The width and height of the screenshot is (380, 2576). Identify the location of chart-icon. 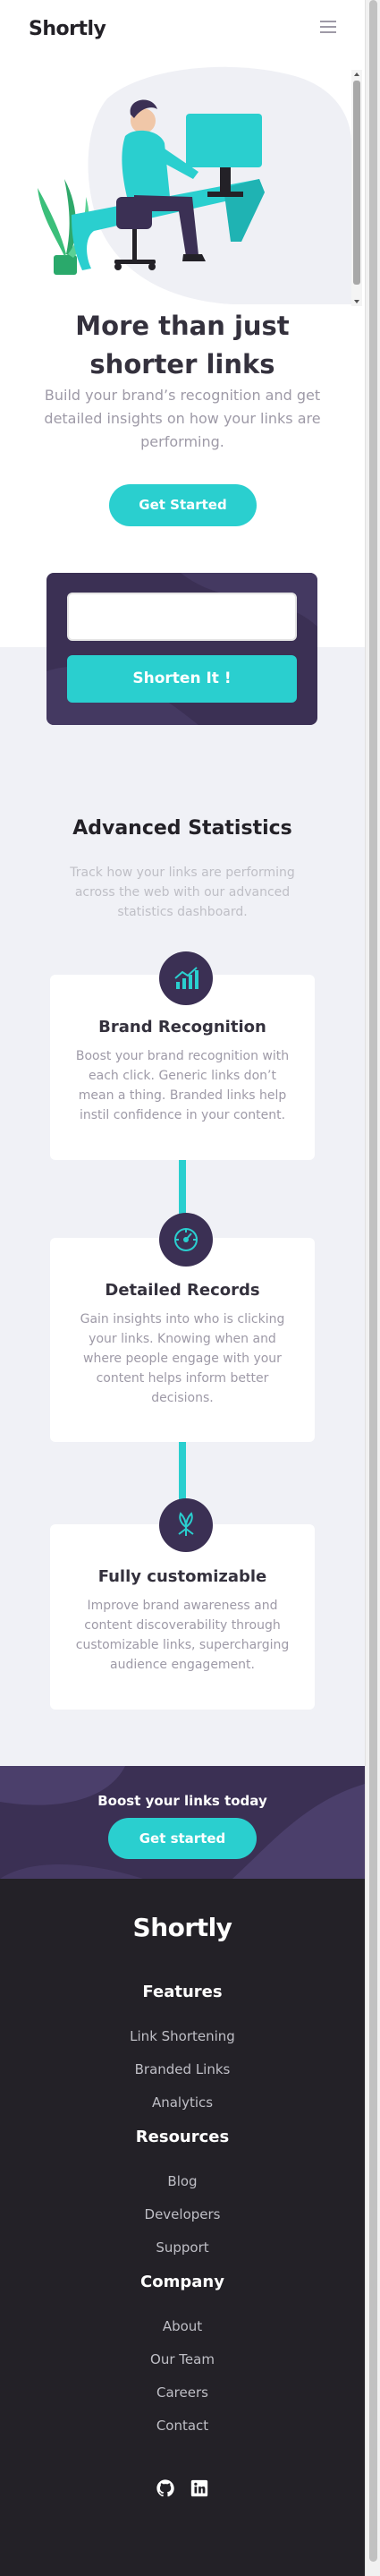
(186, 978).